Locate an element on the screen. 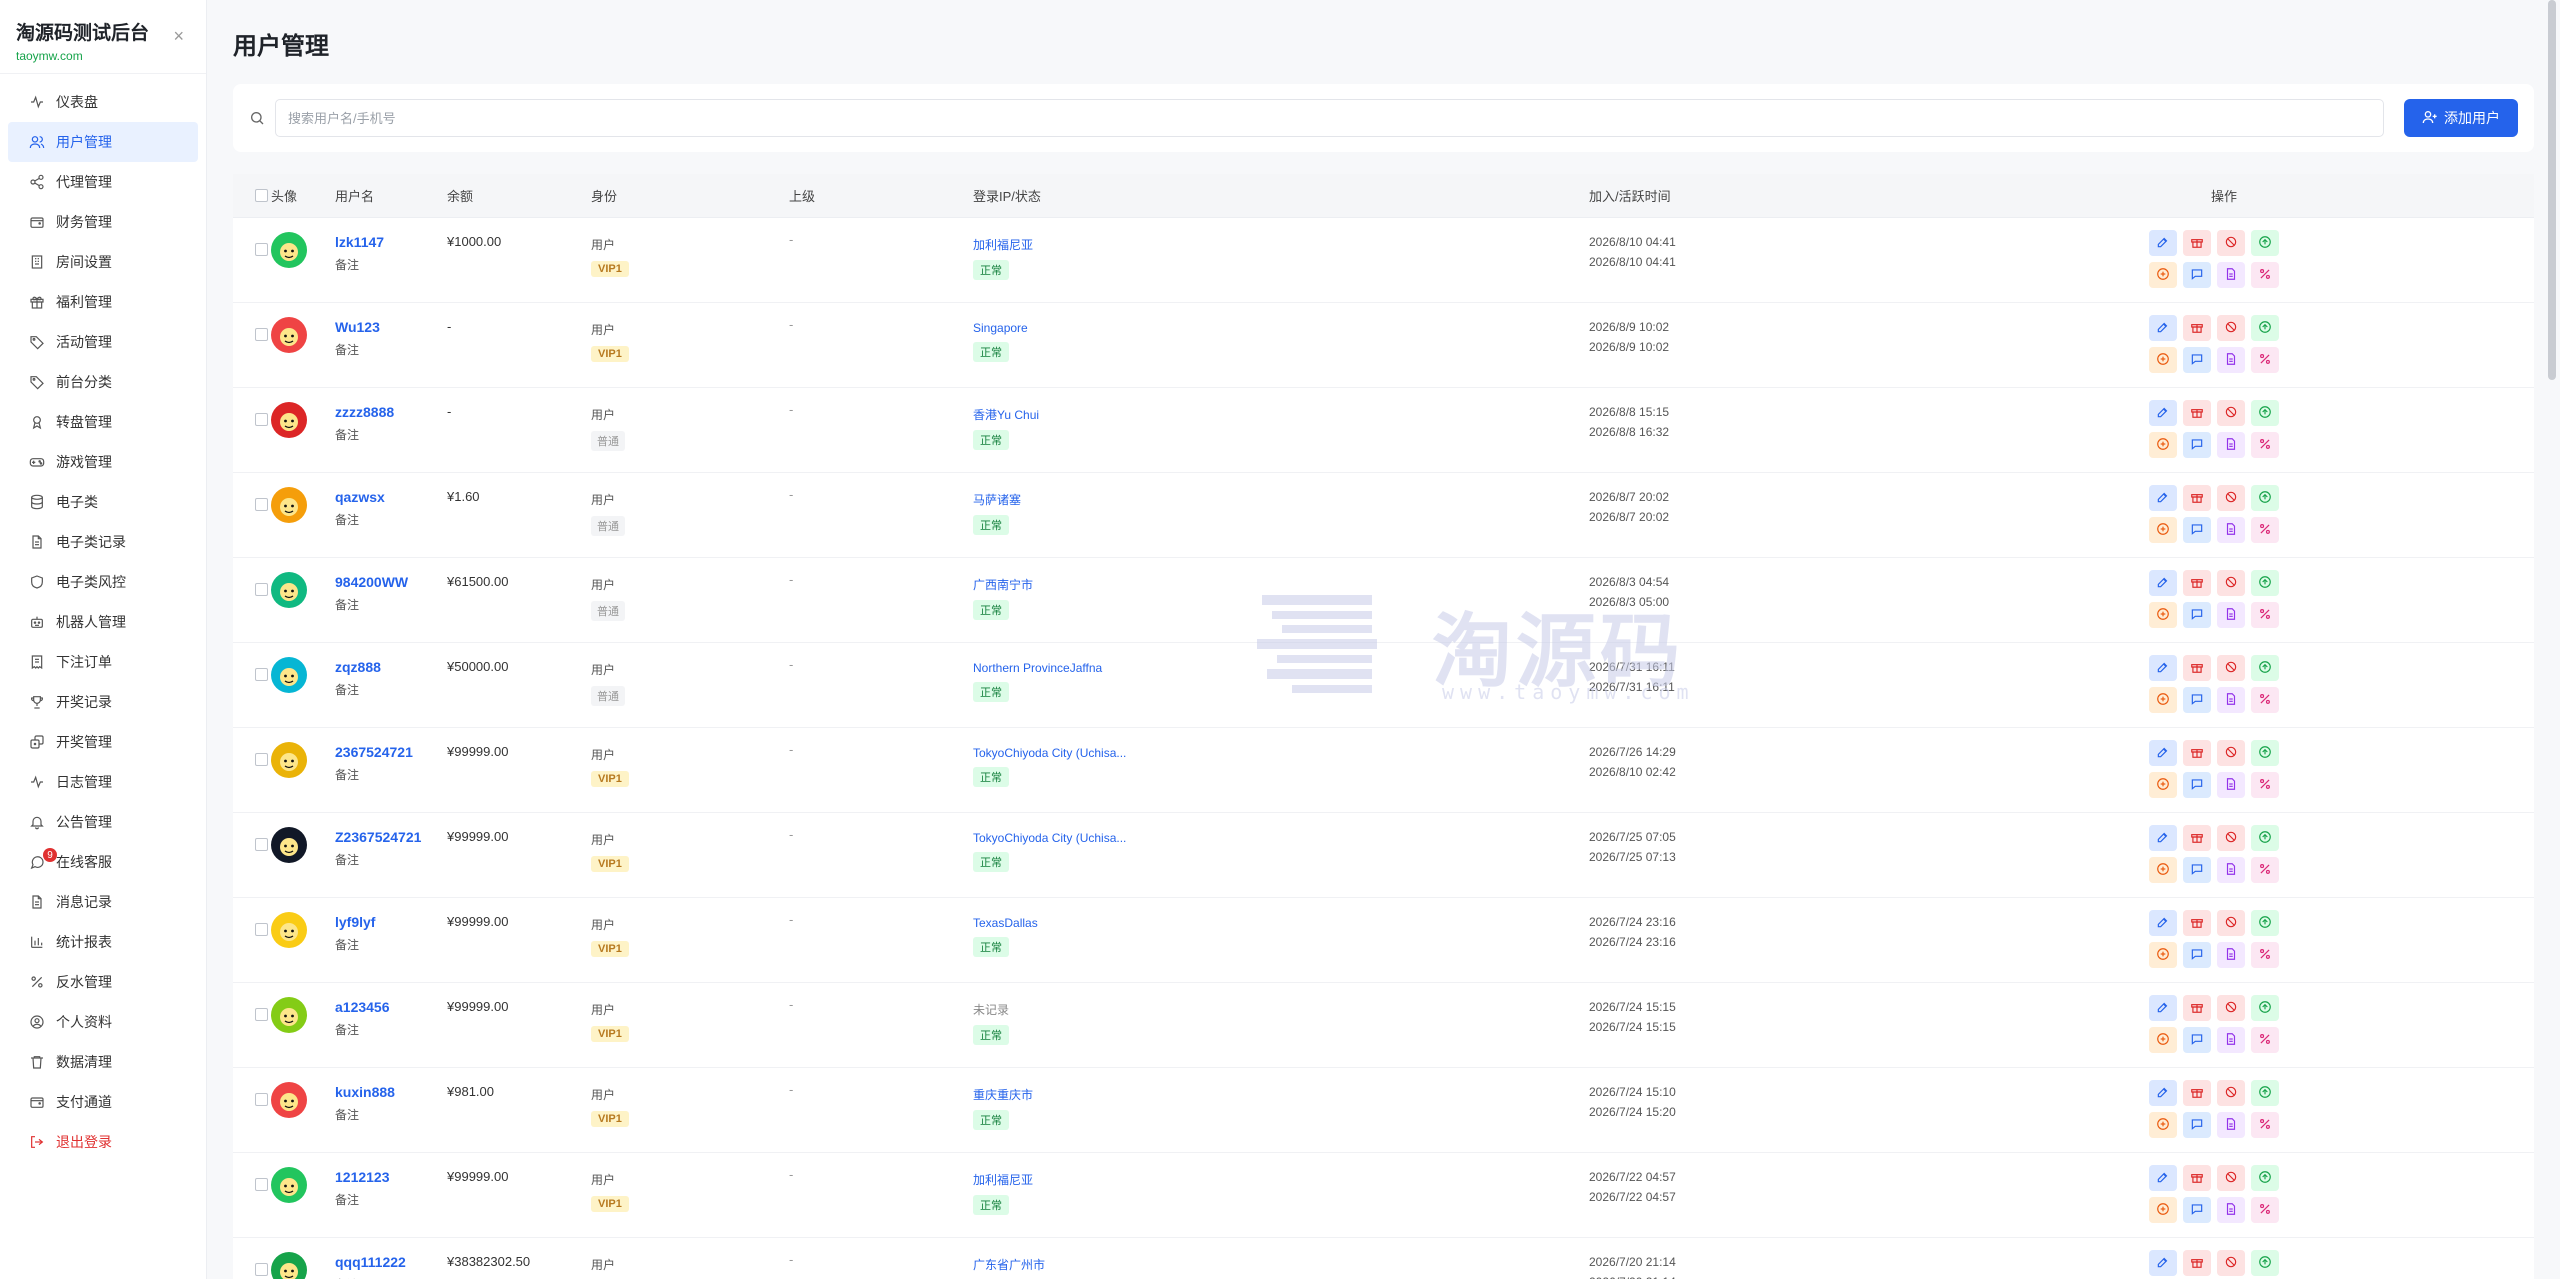  username-link: kuxin888 is located at coordinates (391, 1092).